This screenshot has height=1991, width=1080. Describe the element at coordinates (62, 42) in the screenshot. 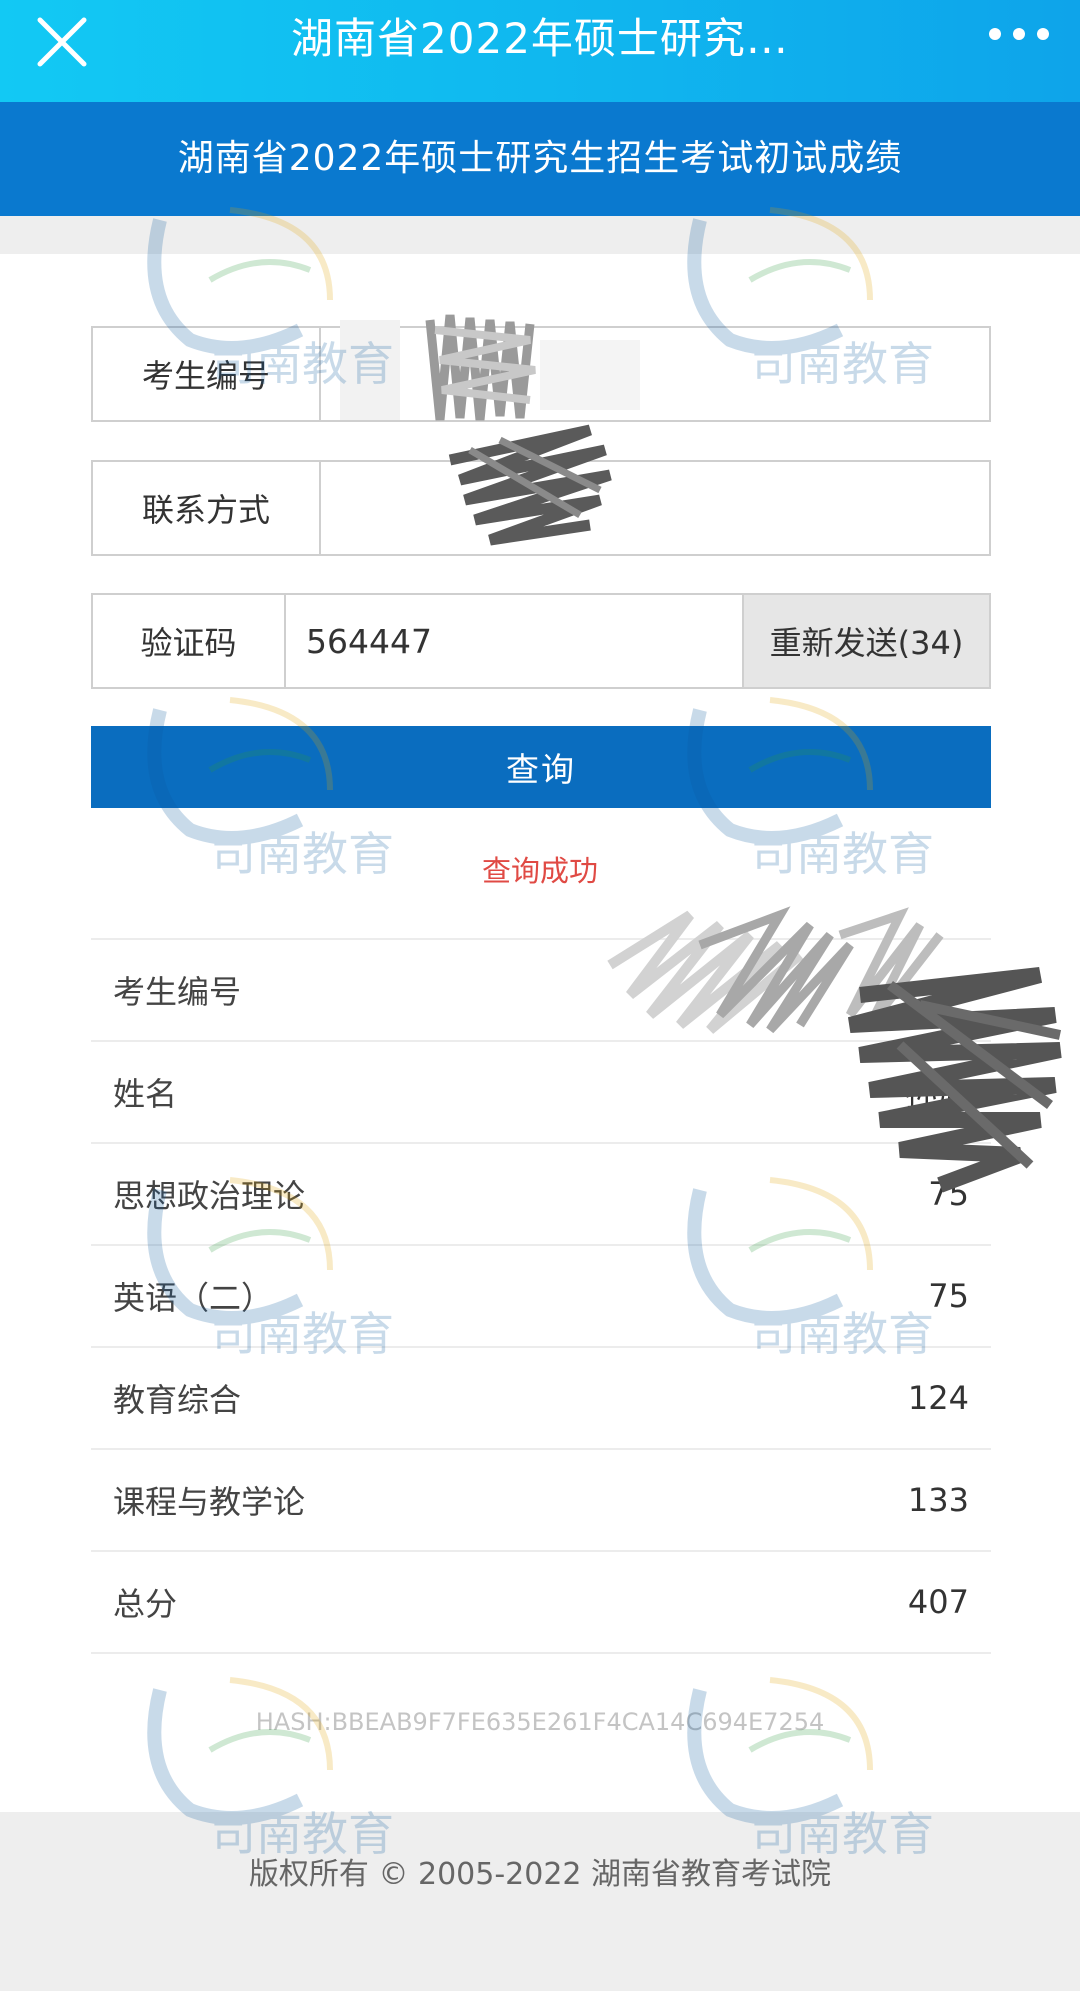

I see `close-icon` at that location.